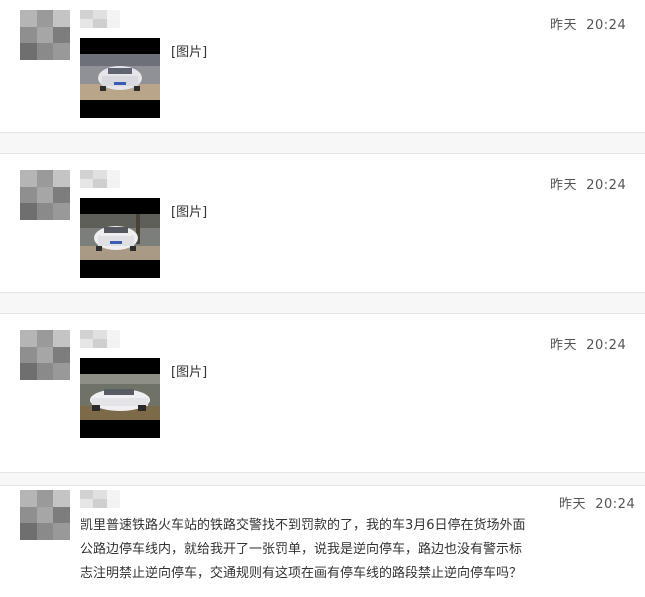 The width and height of the screenshot is (645, 597). I want to click on post-text-line: 凯里普速铁路火车站的铁路交警找不到罚款的了，我的车3月6日停在货场外面, so click(303, 525).